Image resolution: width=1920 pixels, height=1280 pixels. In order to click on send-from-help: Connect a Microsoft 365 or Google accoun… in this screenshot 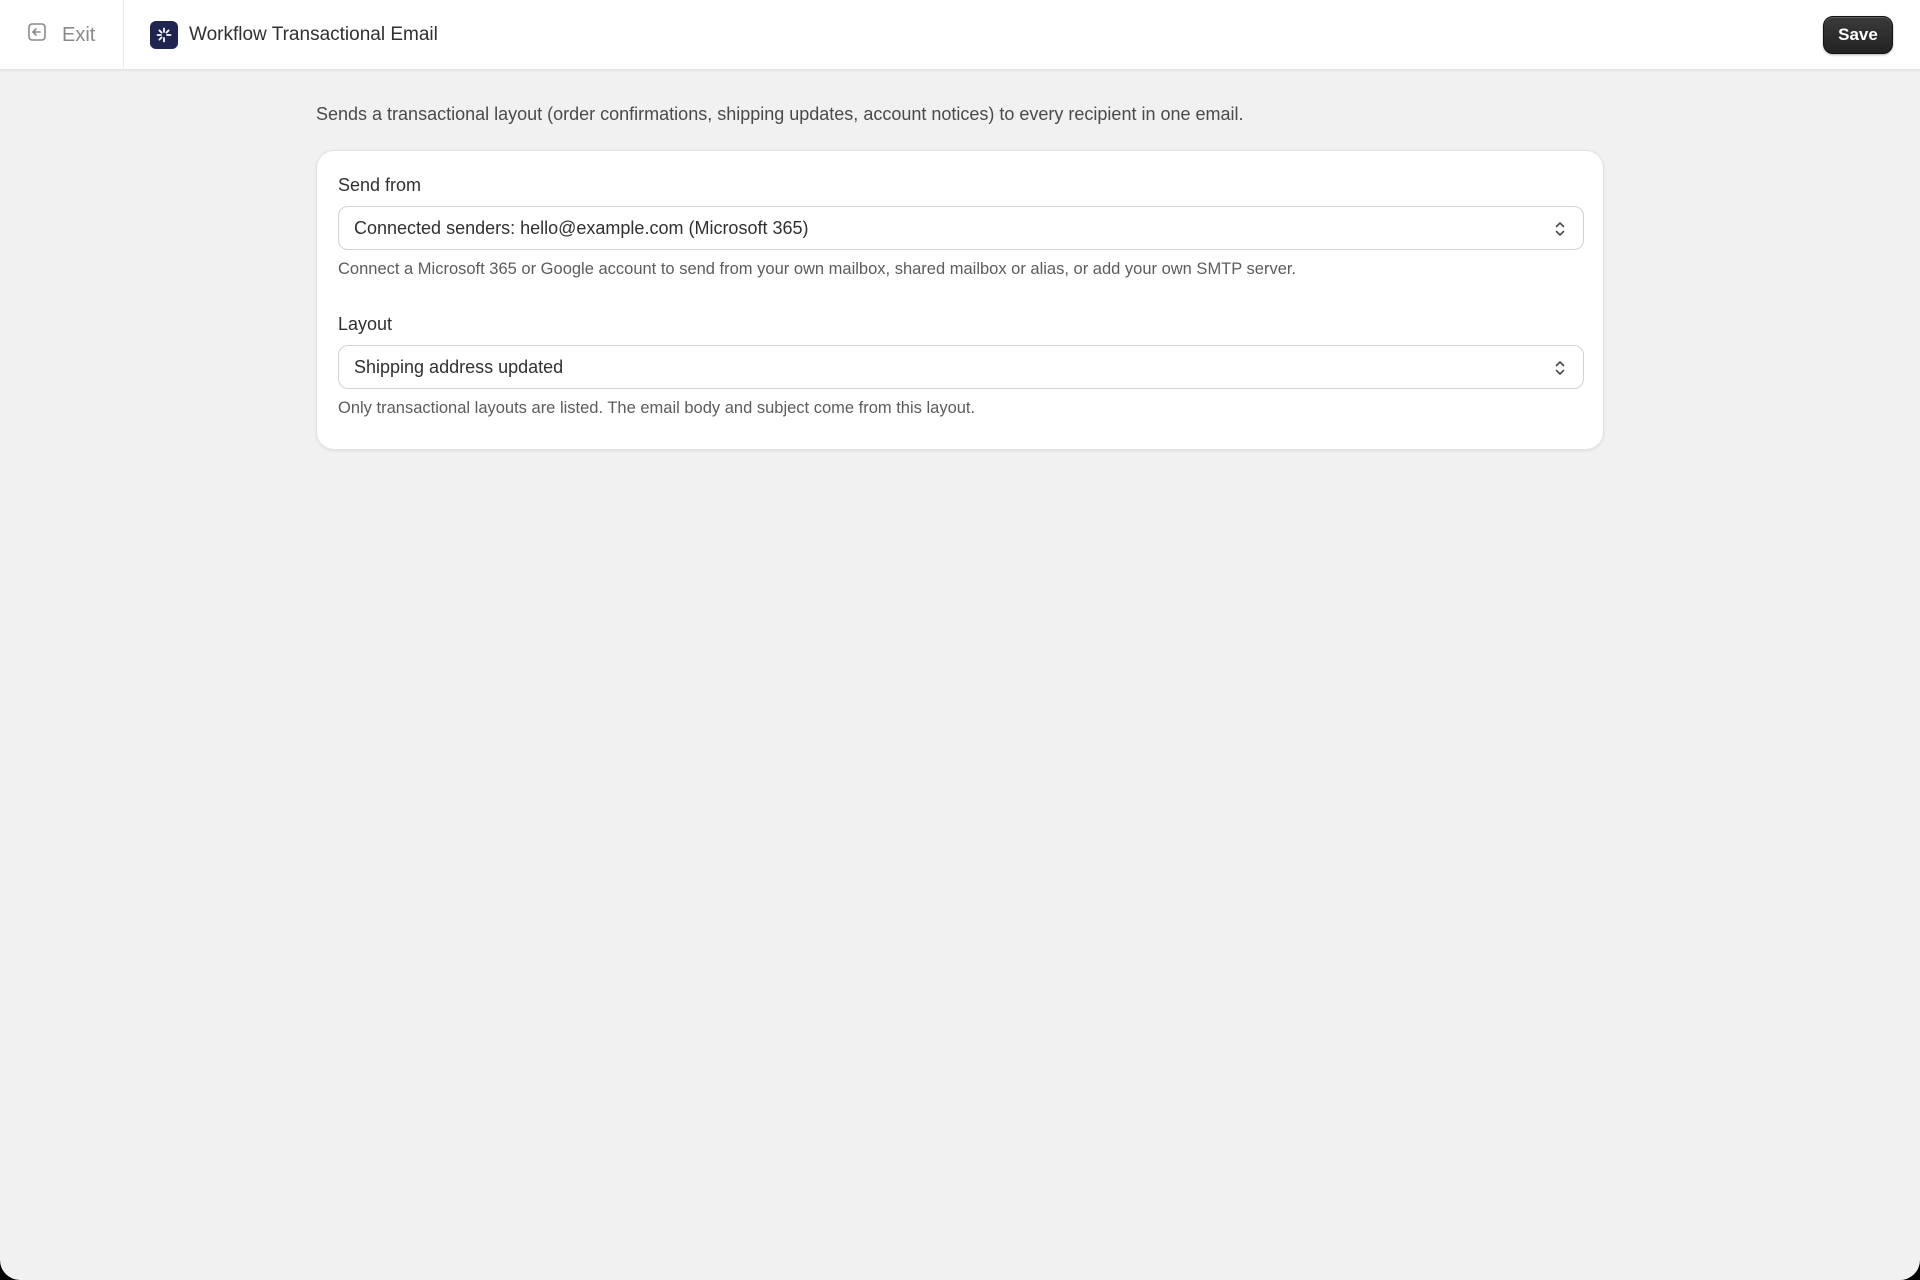, I will do `click(817, 269)`.